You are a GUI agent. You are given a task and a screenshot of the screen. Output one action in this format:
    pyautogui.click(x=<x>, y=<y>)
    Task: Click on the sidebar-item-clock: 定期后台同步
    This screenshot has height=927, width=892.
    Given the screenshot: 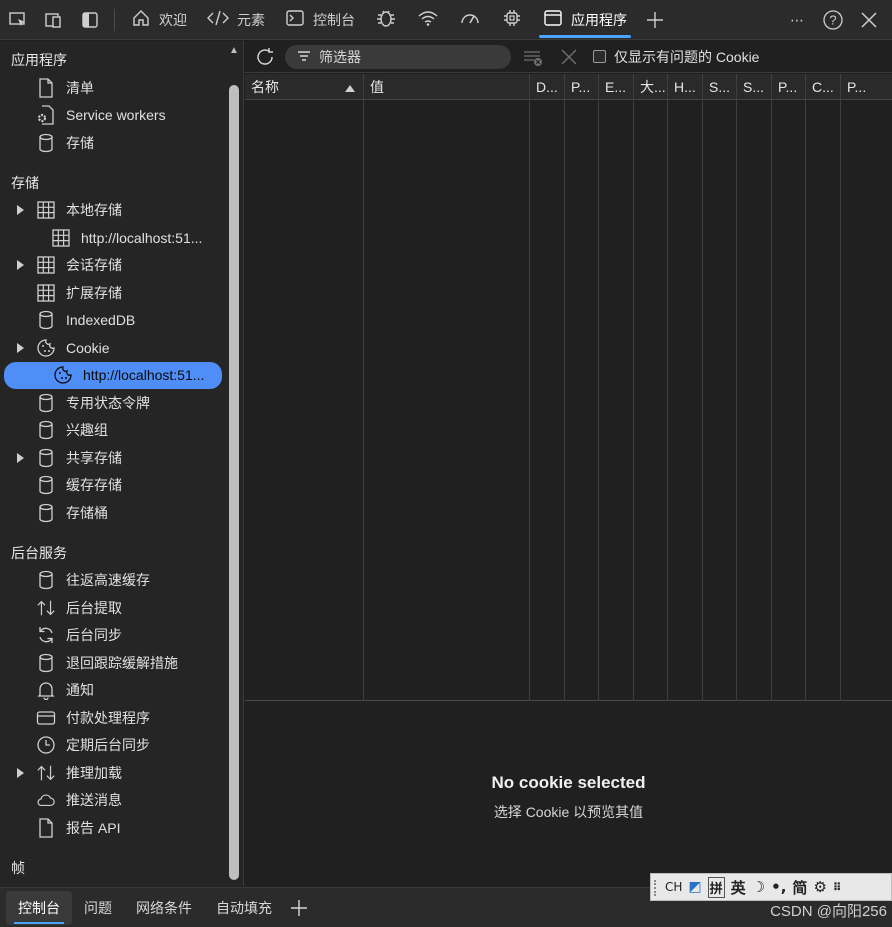 What is the action you would take?
    pyautogui.click(x=114, y=746)
    